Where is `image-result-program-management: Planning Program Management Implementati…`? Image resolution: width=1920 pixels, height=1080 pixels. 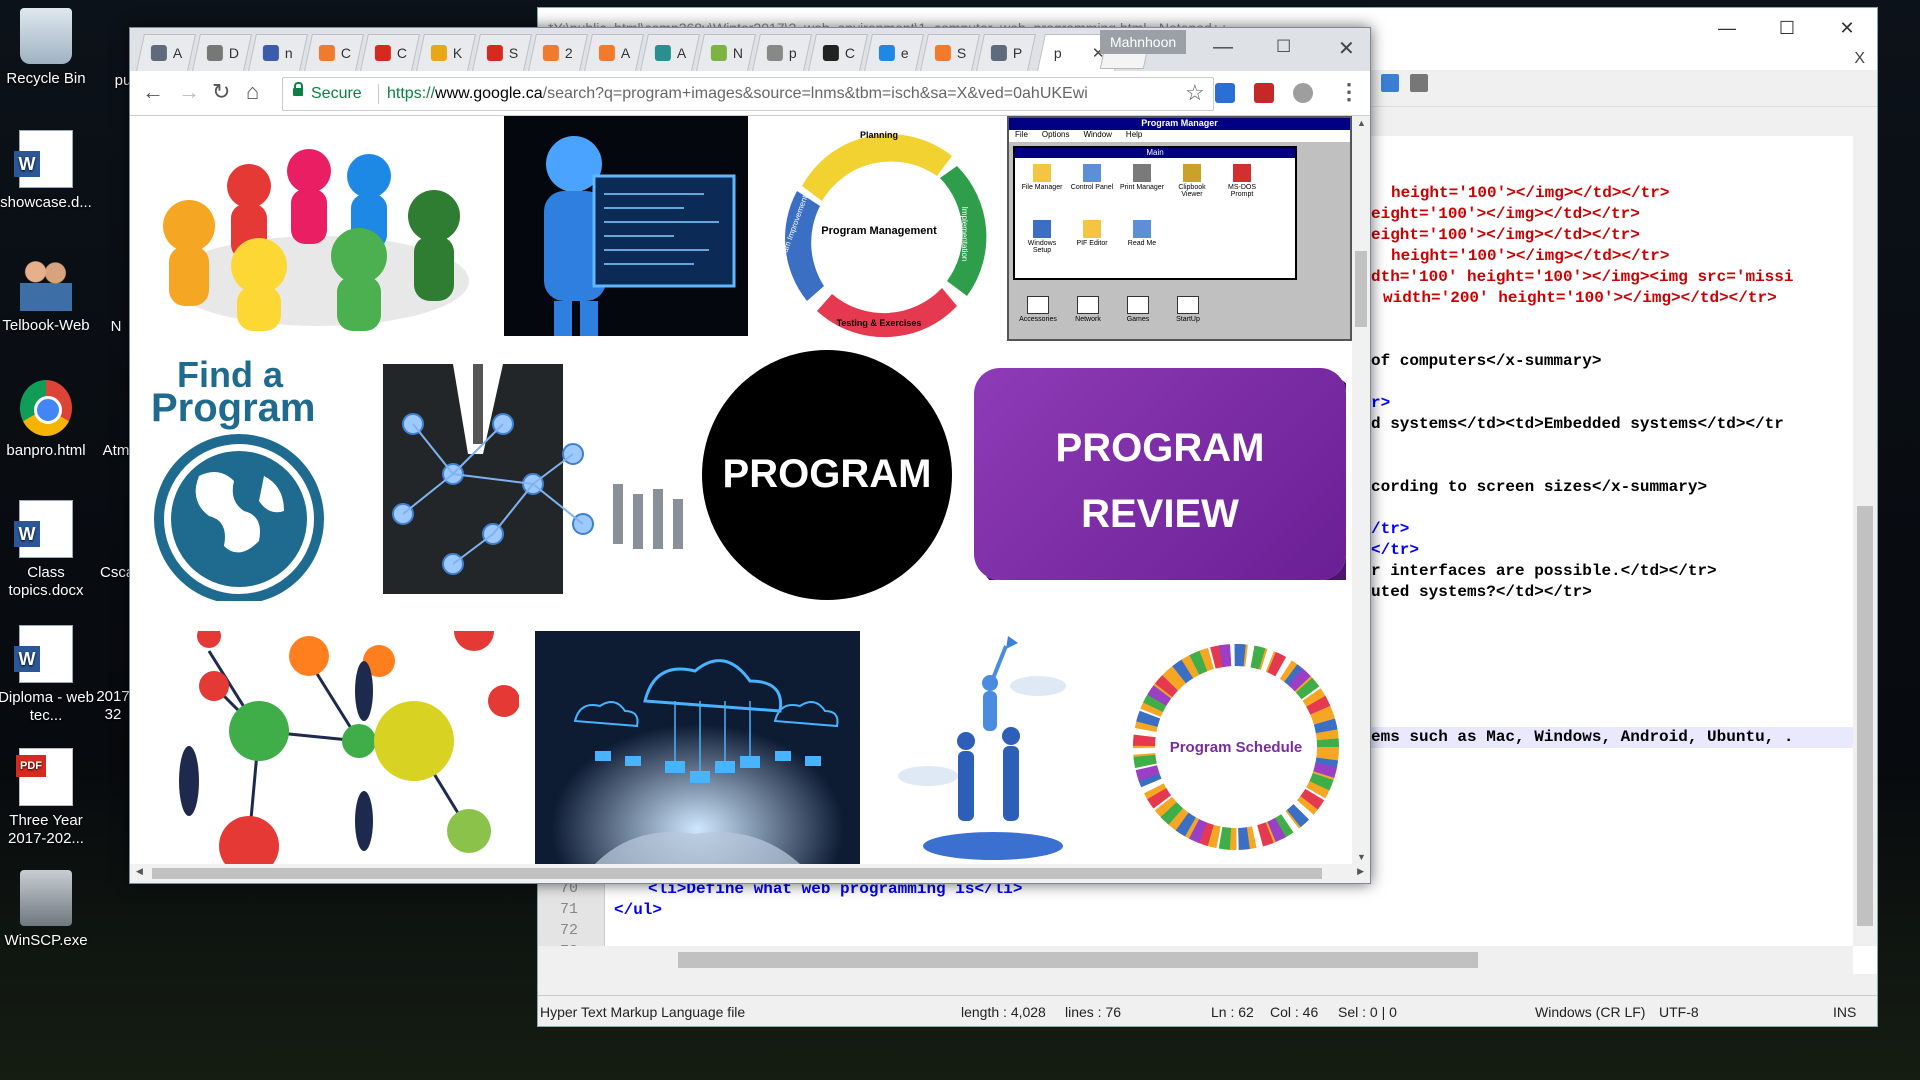
image-result-program-management: Planning Program Management Implementati… is located at coordinates (879, 231).